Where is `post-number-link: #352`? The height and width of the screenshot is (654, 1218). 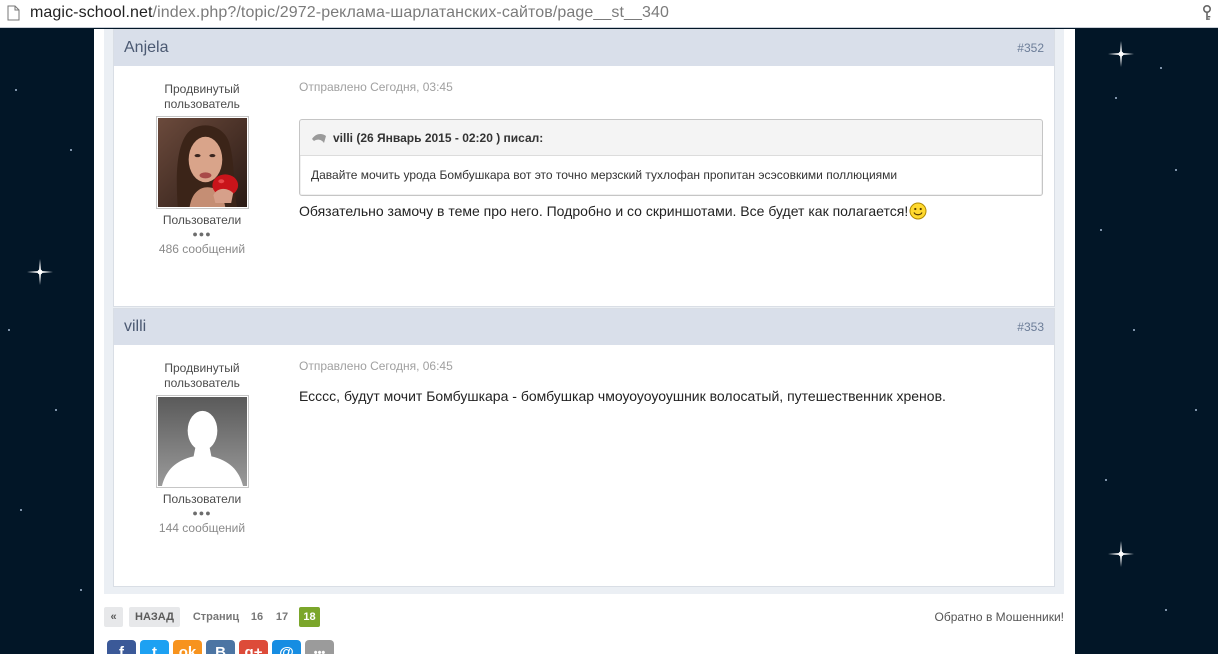 post-number-link: #352 is located at coordinates (1030, 48).